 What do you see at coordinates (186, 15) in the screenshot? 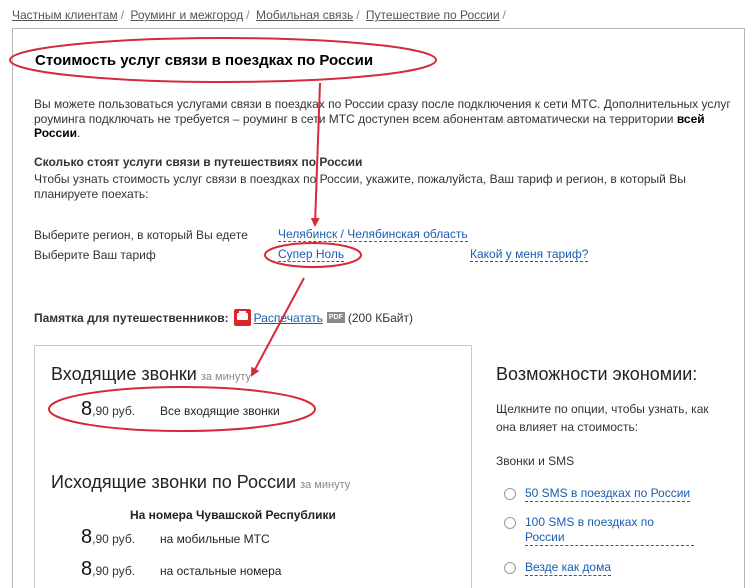
I see `breadcrumb-item-roaming: Роуминг и межгород` at bounding box center [186, 15].